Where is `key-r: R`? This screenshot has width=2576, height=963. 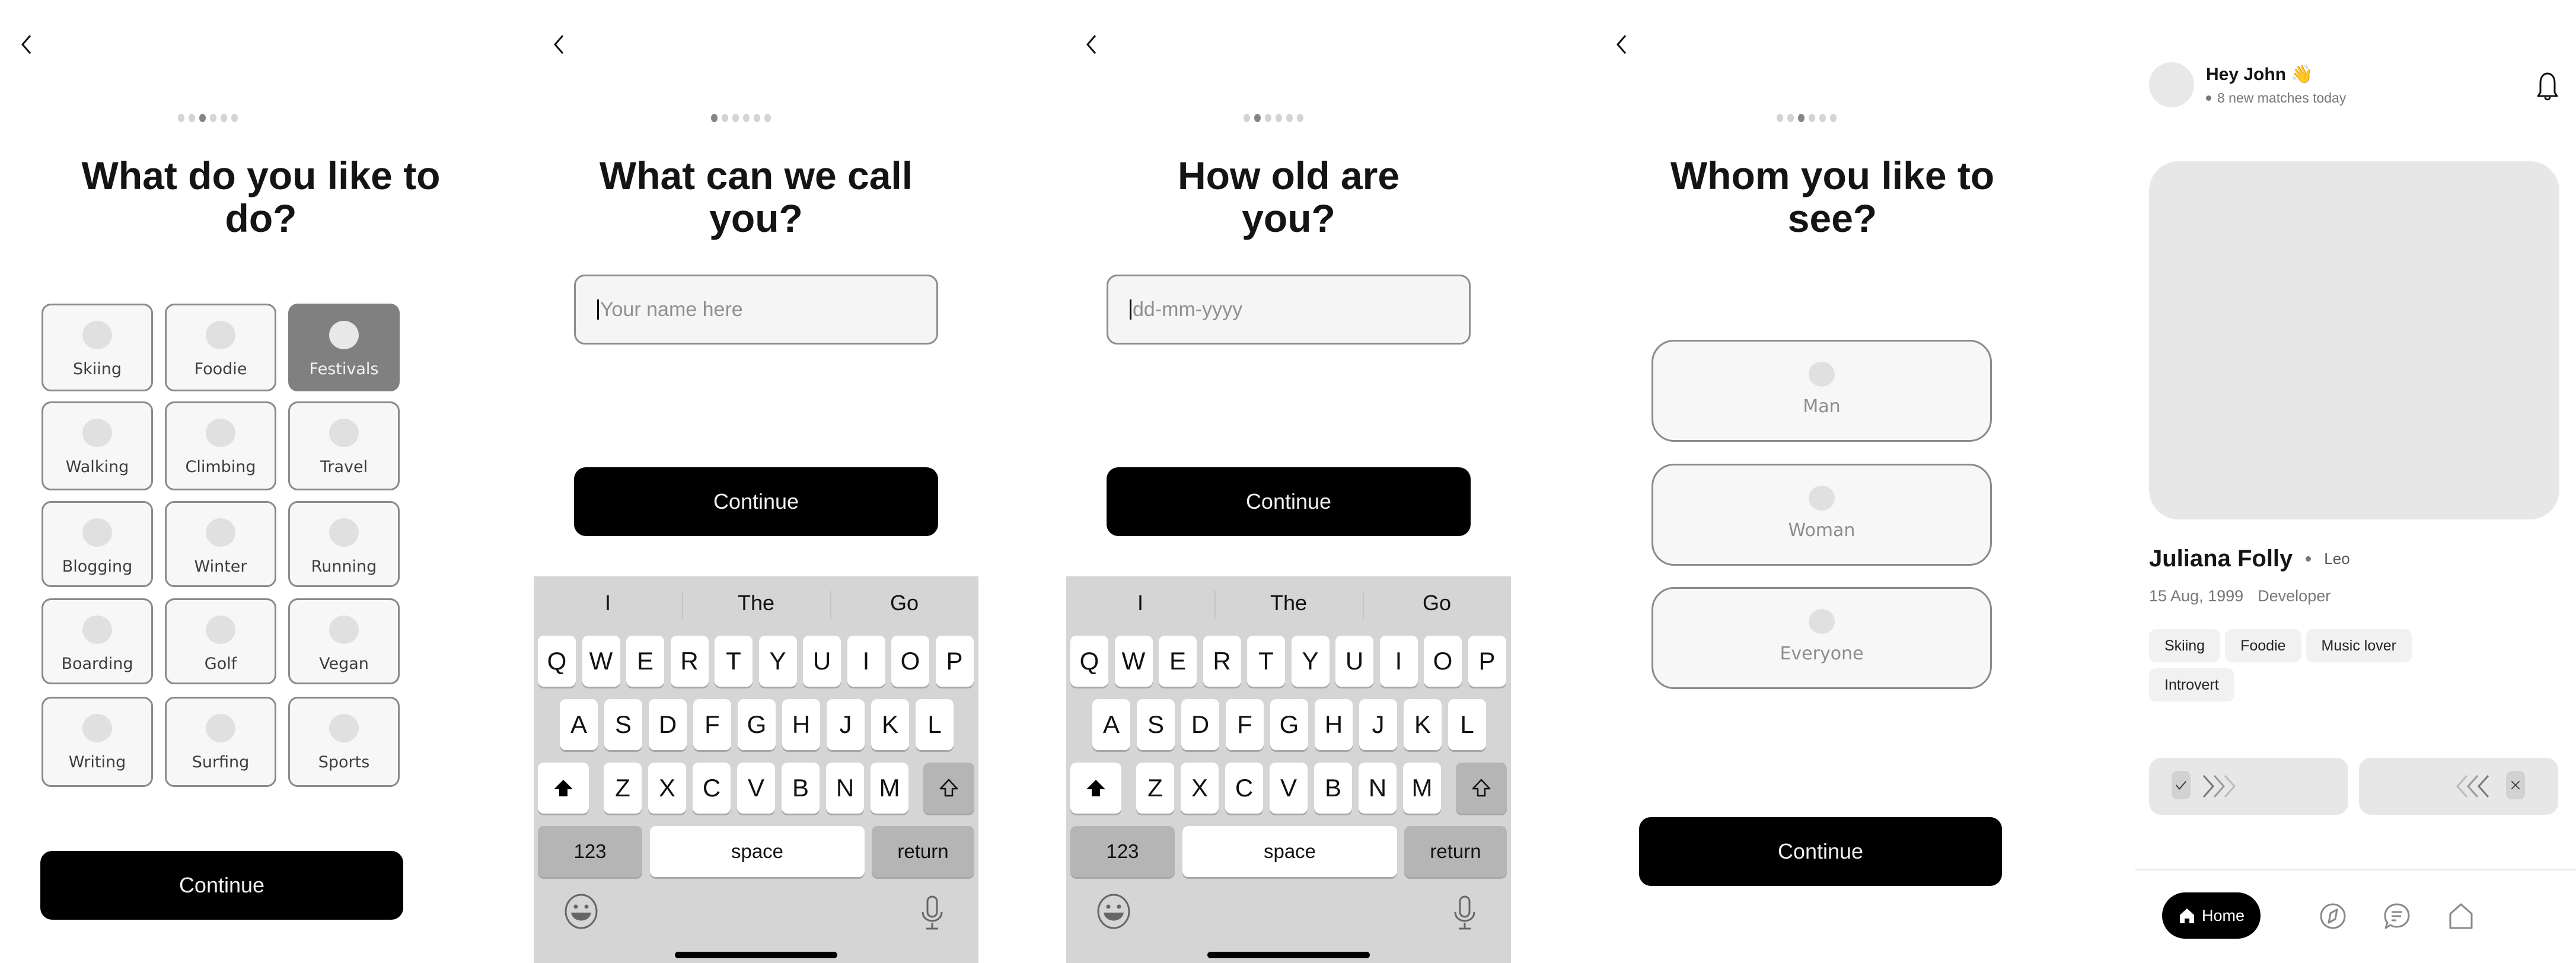
key-r: R is located at coordinates (1222, 662).